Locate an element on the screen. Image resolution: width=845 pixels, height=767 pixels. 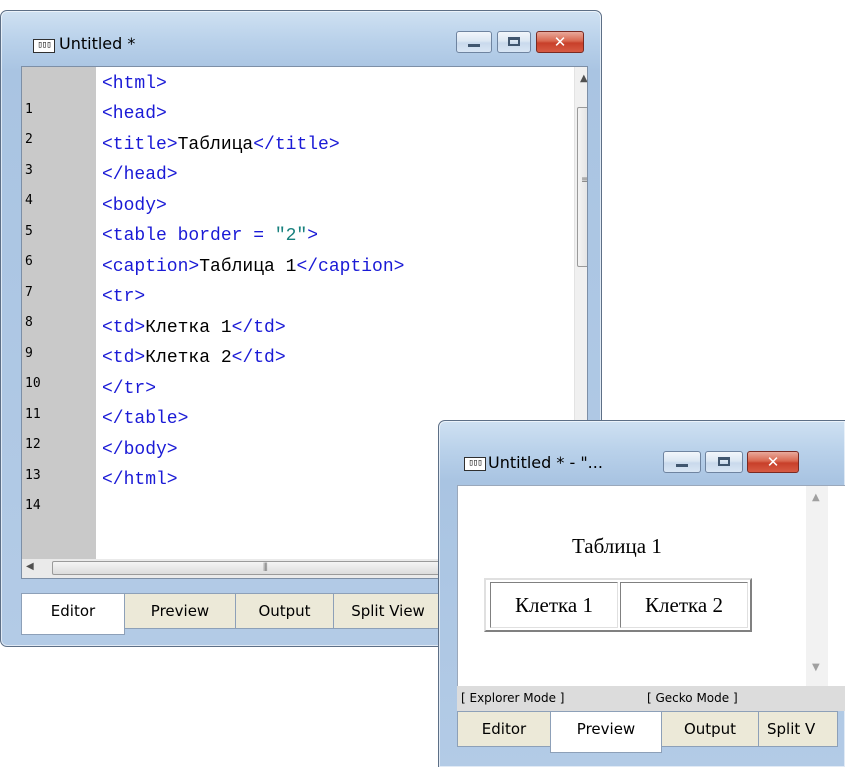
code-line: <td>Клетка 1</td> is located at coordinates (194, 328).